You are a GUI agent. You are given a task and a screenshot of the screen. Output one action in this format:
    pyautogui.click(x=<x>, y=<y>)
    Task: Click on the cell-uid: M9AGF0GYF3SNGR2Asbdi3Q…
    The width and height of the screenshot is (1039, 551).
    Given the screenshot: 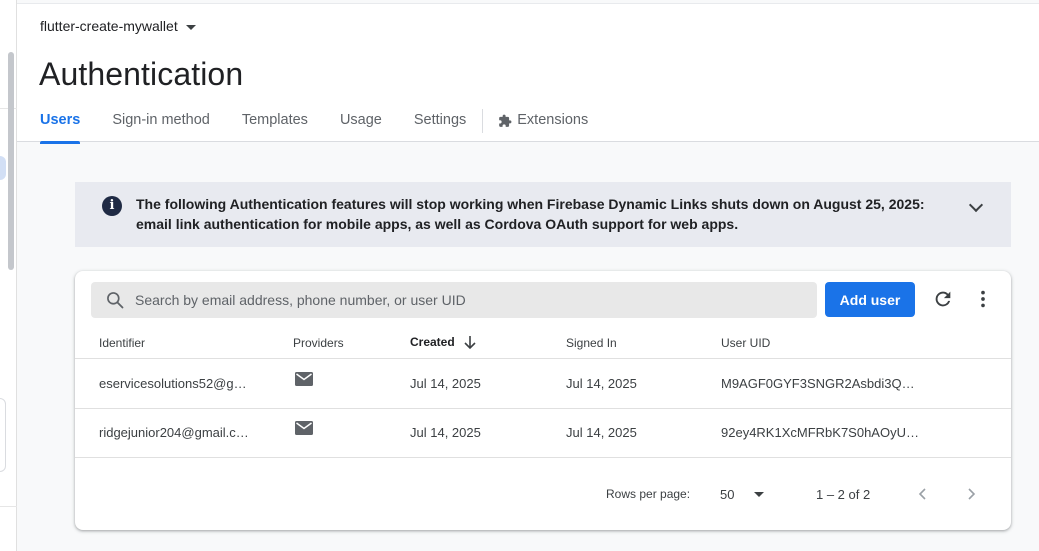 What is the action you would take?
    pyautogui.click(x=818, y=383)
    